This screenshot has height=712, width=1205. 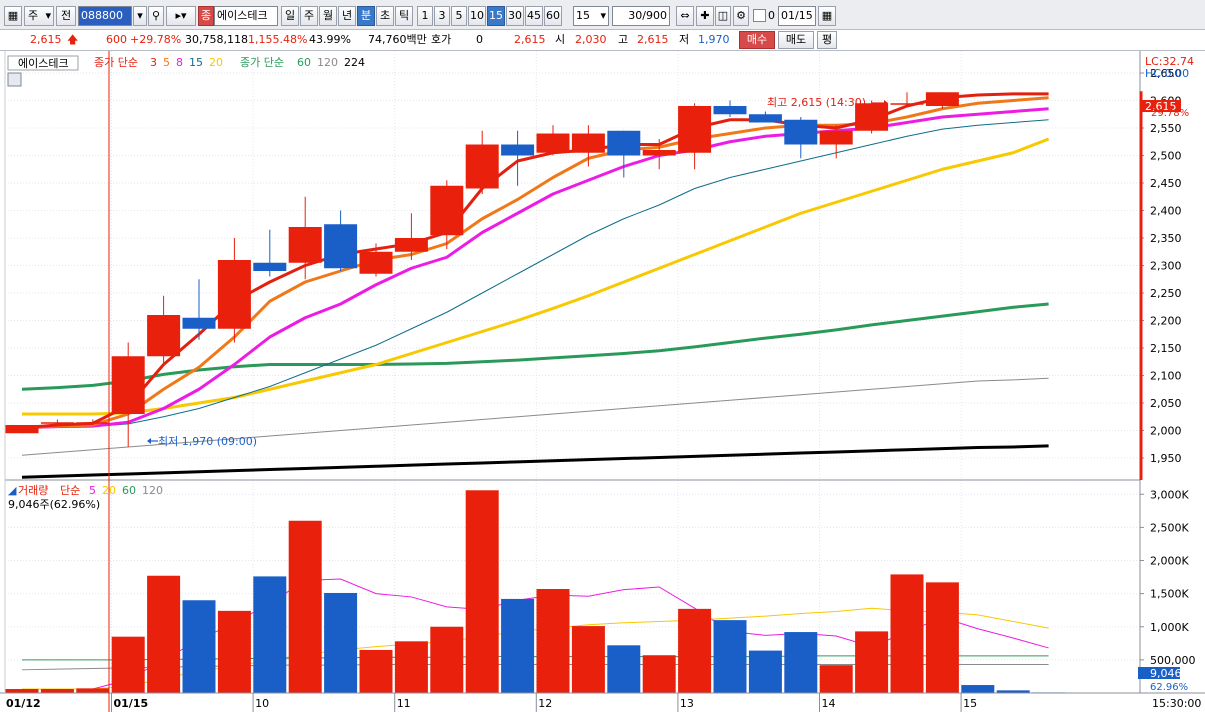 What do you see at coordinates (685, 16) in the screenshot?
I see `compress-icon: ⇔` at bounding box center [685, 16].